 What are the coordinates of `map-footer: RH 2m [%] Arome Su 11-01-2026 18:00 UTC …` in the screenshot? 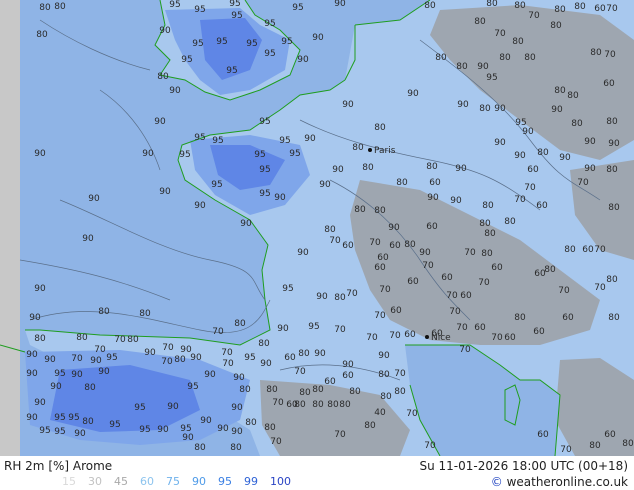 It's located at (317, 473).